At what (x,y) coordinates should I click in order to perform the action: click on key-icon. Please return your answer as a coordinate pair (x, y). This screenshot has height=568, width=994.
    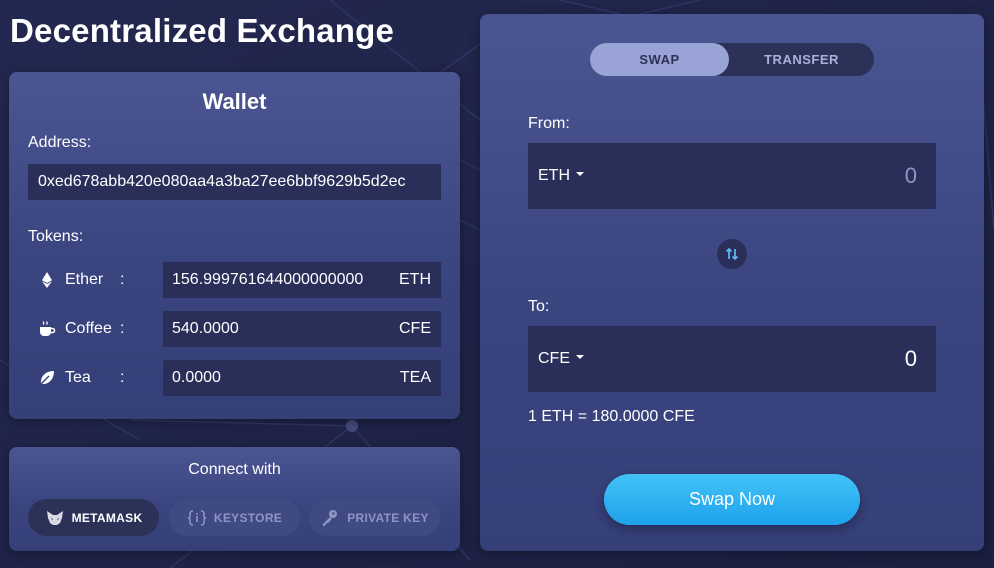
    Looking at the image, I should click on (330, 517).